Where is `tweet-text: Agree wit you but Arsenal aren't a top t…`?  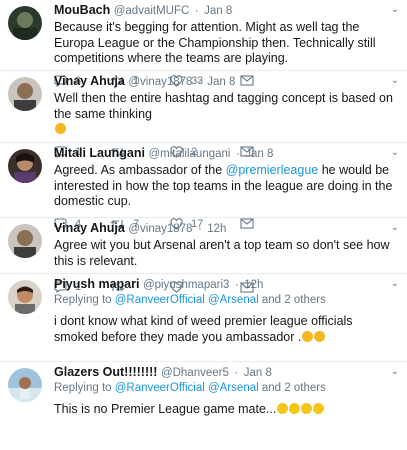
tweet-text: Agree wit you but Arsenal aren't a top t… is located at coordinates (222, 253).